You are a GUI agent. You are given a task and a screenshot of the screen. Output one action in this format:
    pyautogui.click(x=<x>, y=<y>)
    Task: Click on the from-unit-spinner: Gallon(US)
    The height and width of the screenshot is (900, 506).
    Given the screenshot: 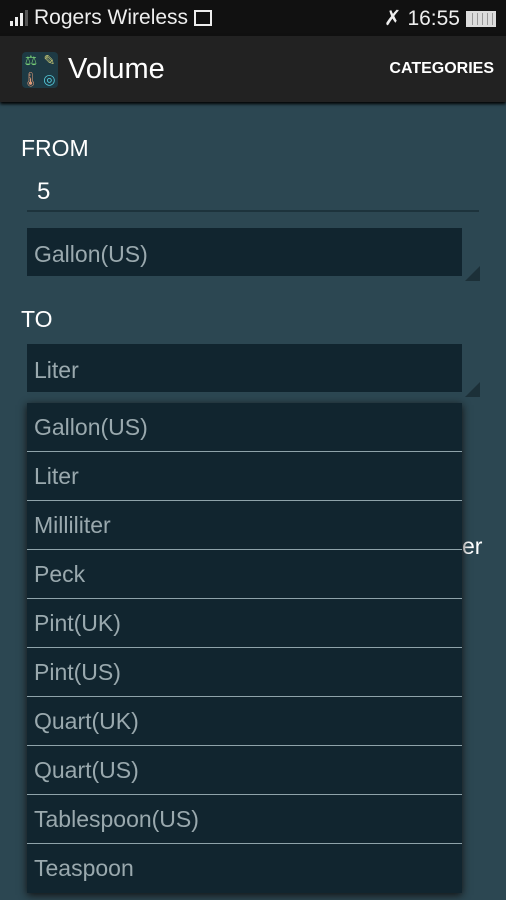 What is the action you would take?
    pyautogui.click(x=244, y=252)
    